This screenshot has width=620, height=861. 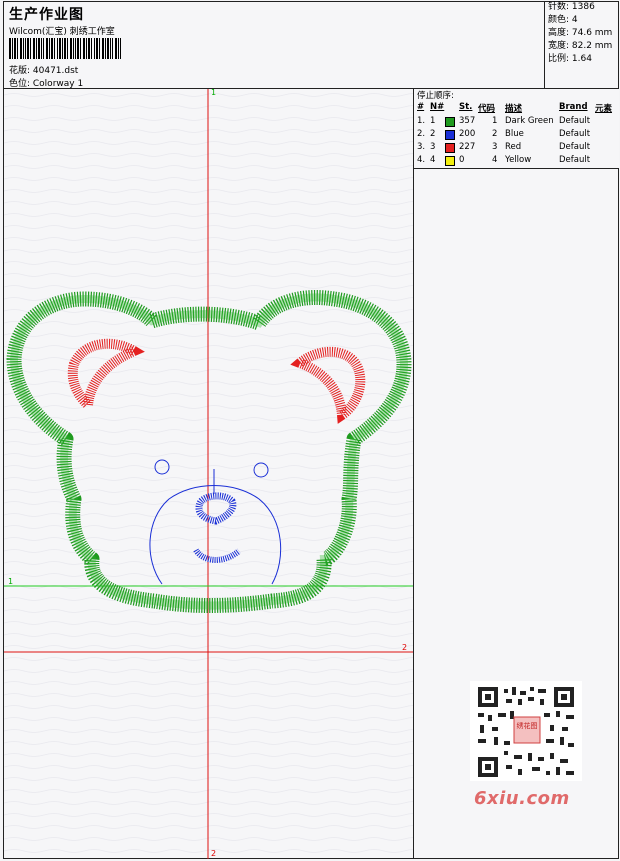 I want to click on design-height: 高度: 74.6 mm, so click(x=580, y=33).